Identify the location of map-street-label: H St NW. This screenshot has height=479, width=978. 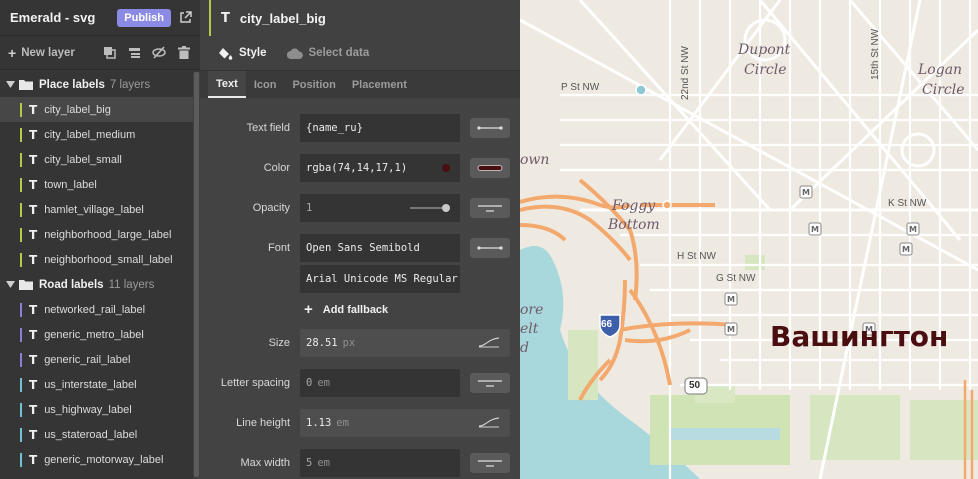
(696, 256).